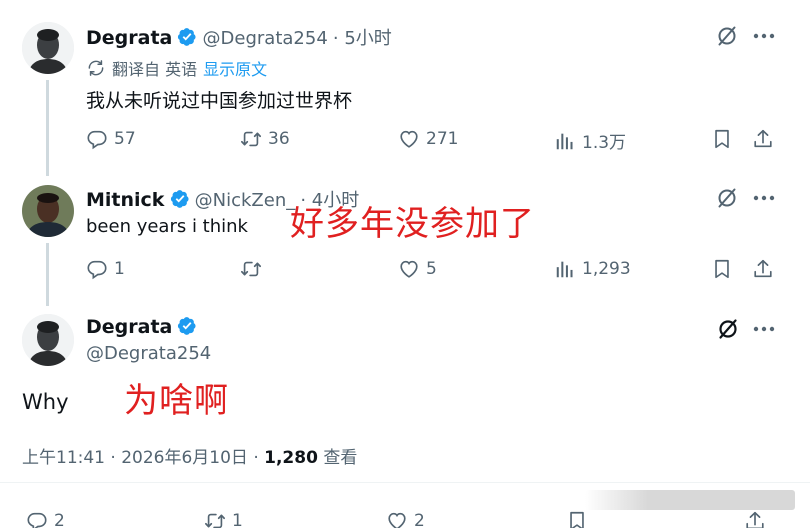 Image resolution: width=810 pixels, height=528 pixels. I want to click on views-count: 1.3万, so click(604, 143).